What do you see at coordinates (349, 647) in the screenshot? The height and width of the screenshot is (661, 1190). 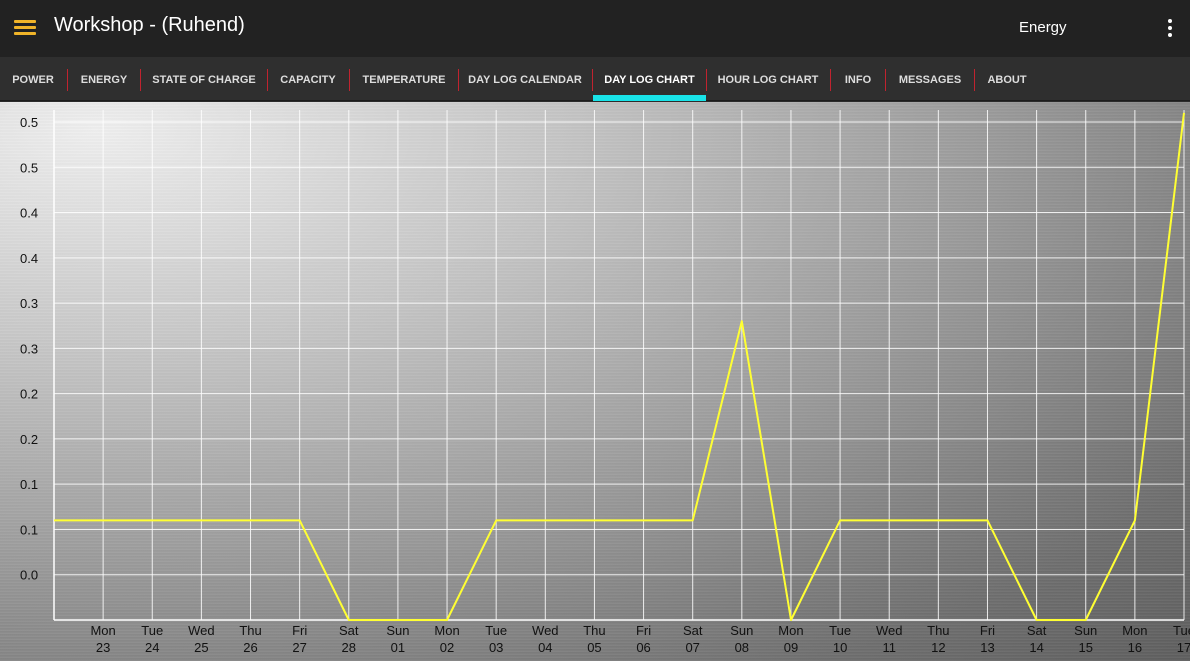 I see `x-tick-date-label: 28` at bounding box center [349, 647].